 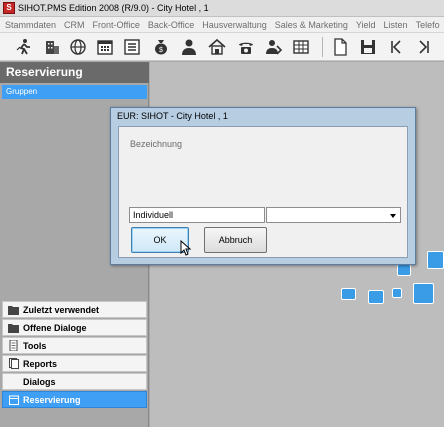 I want to click on nav-label: Zuletzt verwendet, so click(x=61, y=309).